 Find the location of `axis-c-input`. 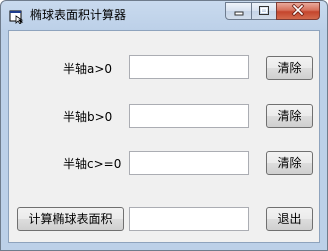

axis-c-input is located at coordinates (189, 163).